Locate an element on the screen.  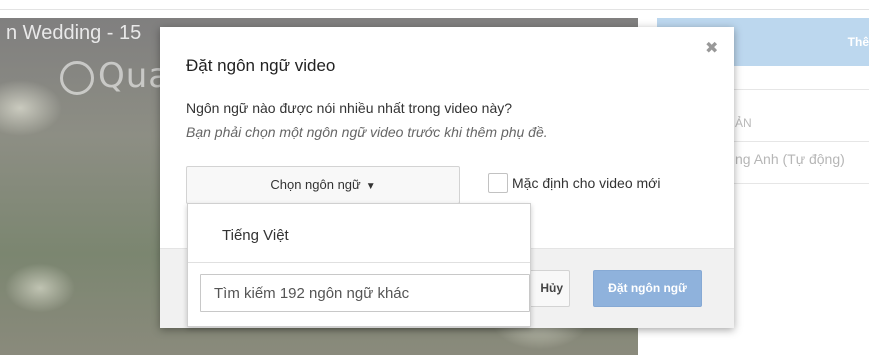
language-row: ng Anh (Tự động) is located at coordinates (790, 159).